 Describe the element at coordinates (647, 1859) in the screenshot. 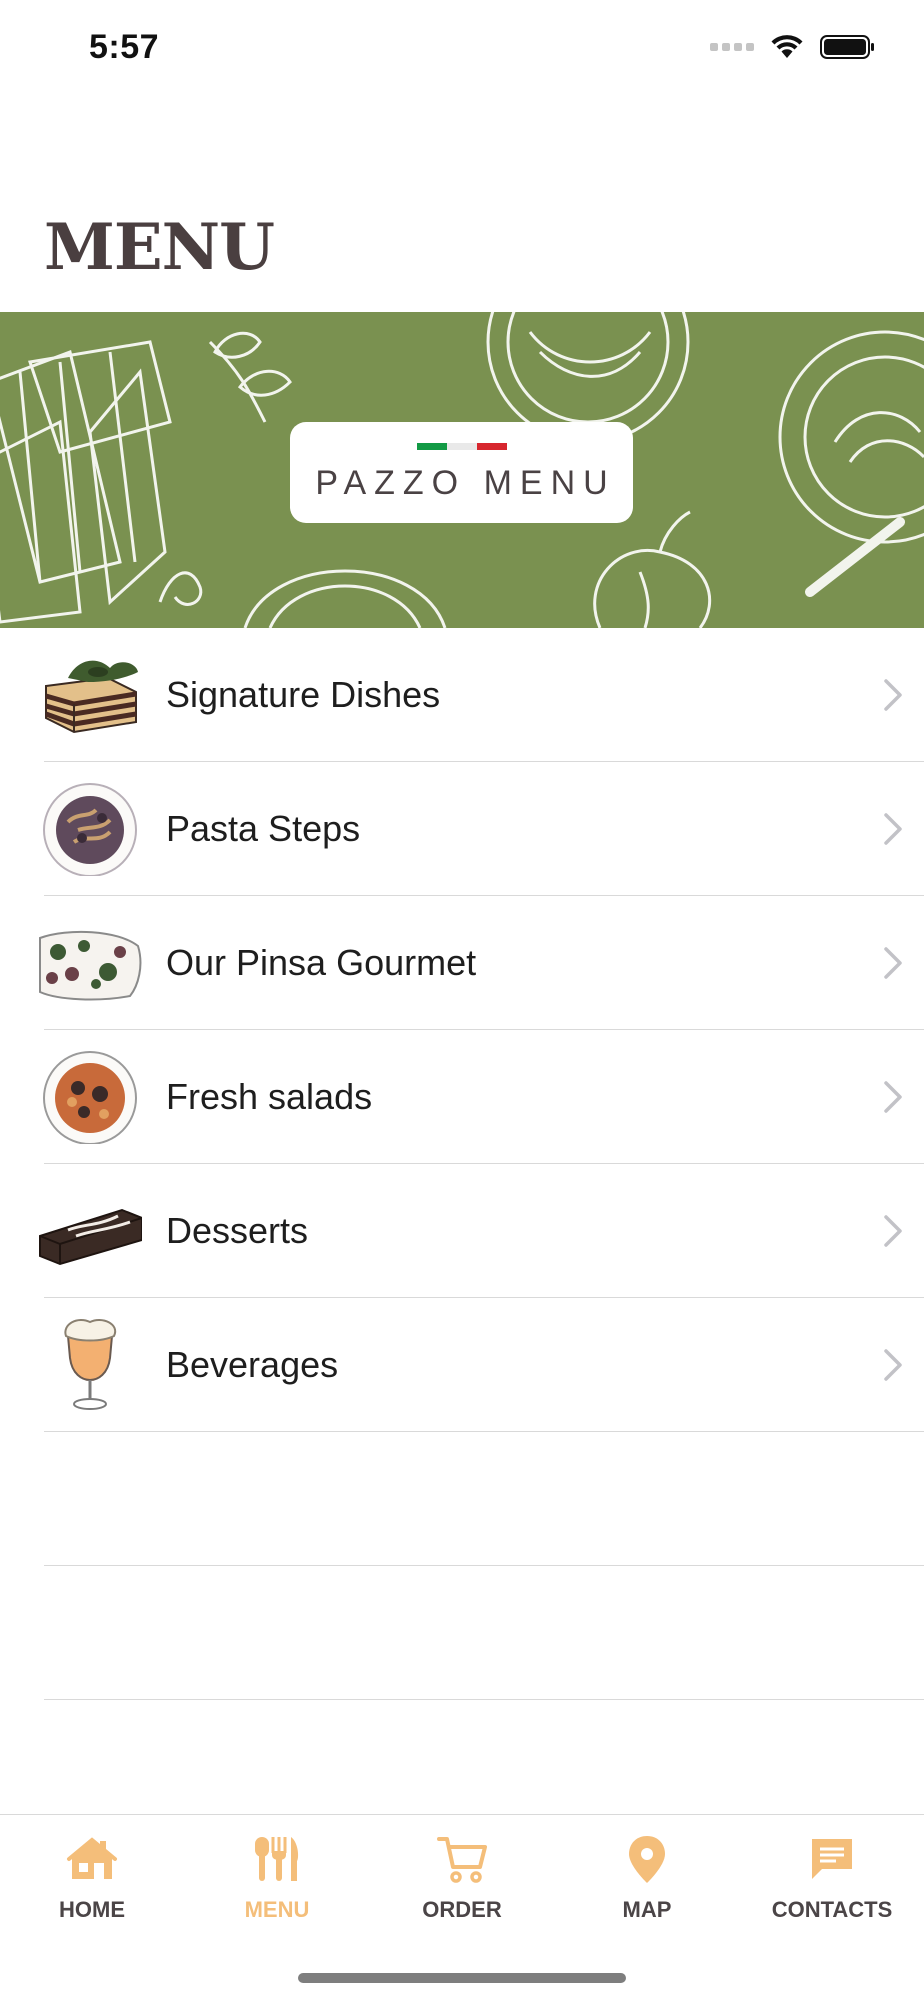

I see `map-pin-icon` at that location.